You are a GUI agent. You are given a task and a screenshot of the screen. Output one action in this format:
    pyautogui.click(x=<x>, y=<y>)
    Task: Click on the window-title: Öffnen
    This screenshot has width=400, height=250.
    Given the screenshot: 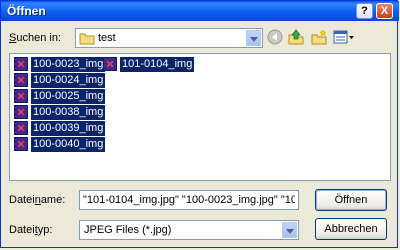 What is the action you would take?
    pyautogui.click(x=26, y=11)
    